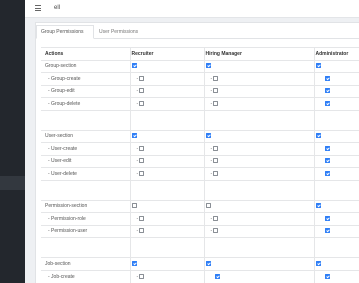 This screenshot has height=283, width=359. What do you see at coordinates (85, 276) in the screenshot?
I see `permission-label: - Job-create` at bounding box center [85, 276].